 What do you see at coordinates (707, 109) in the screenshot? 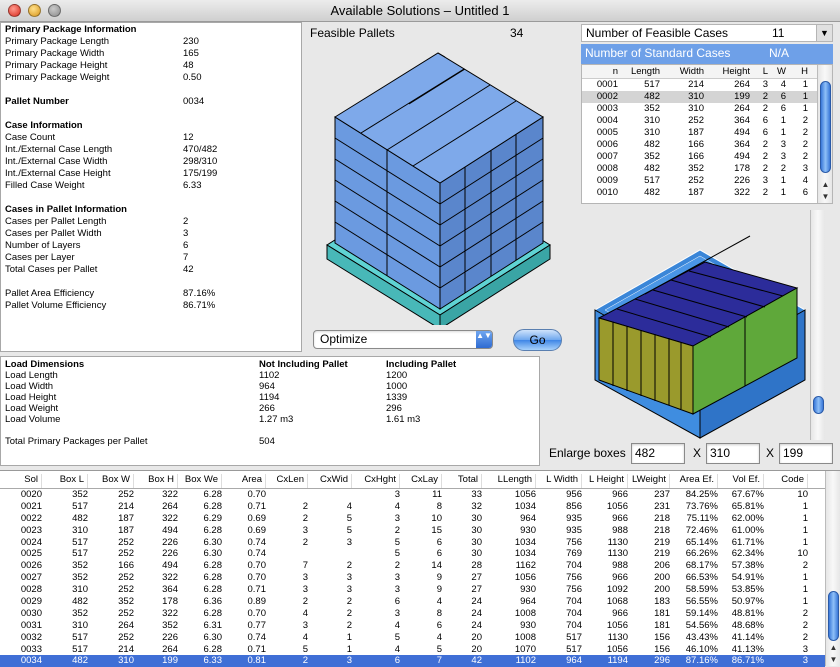
I see `table-row: 0003 352 310 264 2 6 1` at bounding box center [707, 109].